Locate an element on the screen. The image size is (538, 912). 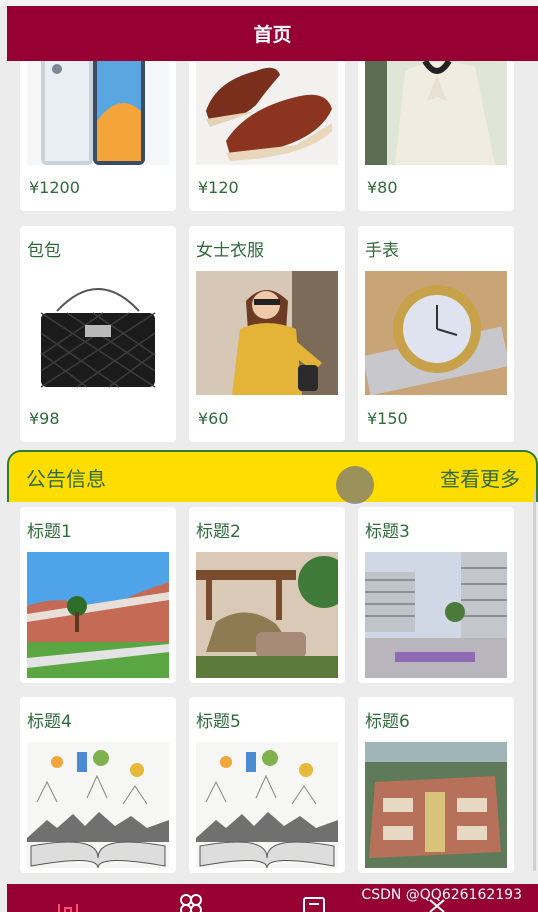
product-card: 女士衣服 ¥60 is located at coordinates (267, 334).